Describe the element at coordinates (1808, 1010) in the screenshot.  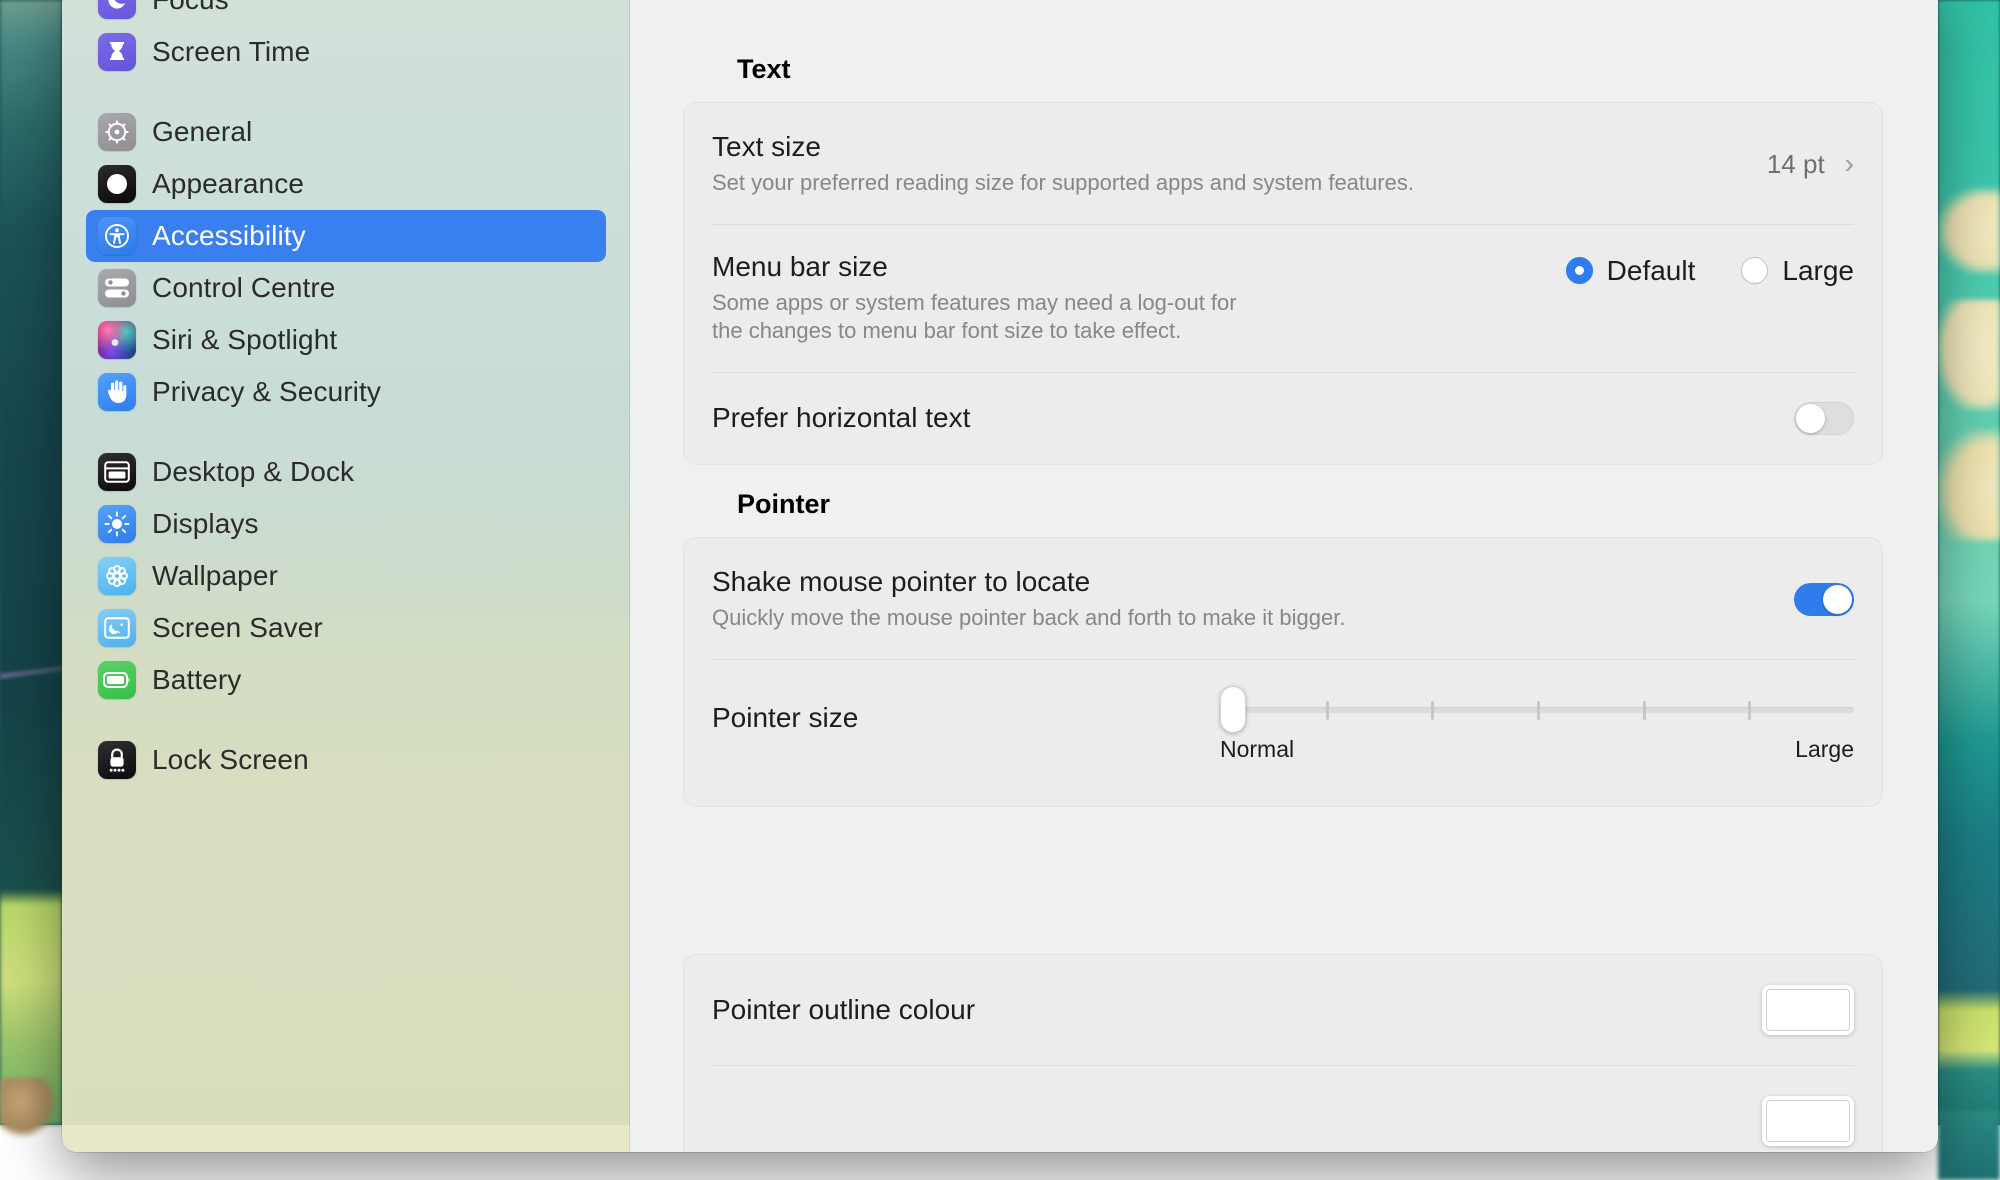
I see `pointer-outline-colour-well` at that location.